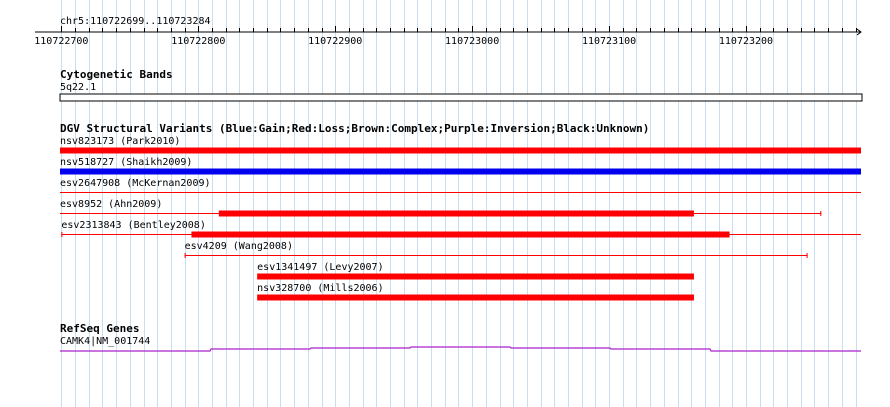 The height and width of the screenshot is (407, 890). I want to click on dgv-feature-label: esv2313843 (Bentley2008), so click(133, 225).